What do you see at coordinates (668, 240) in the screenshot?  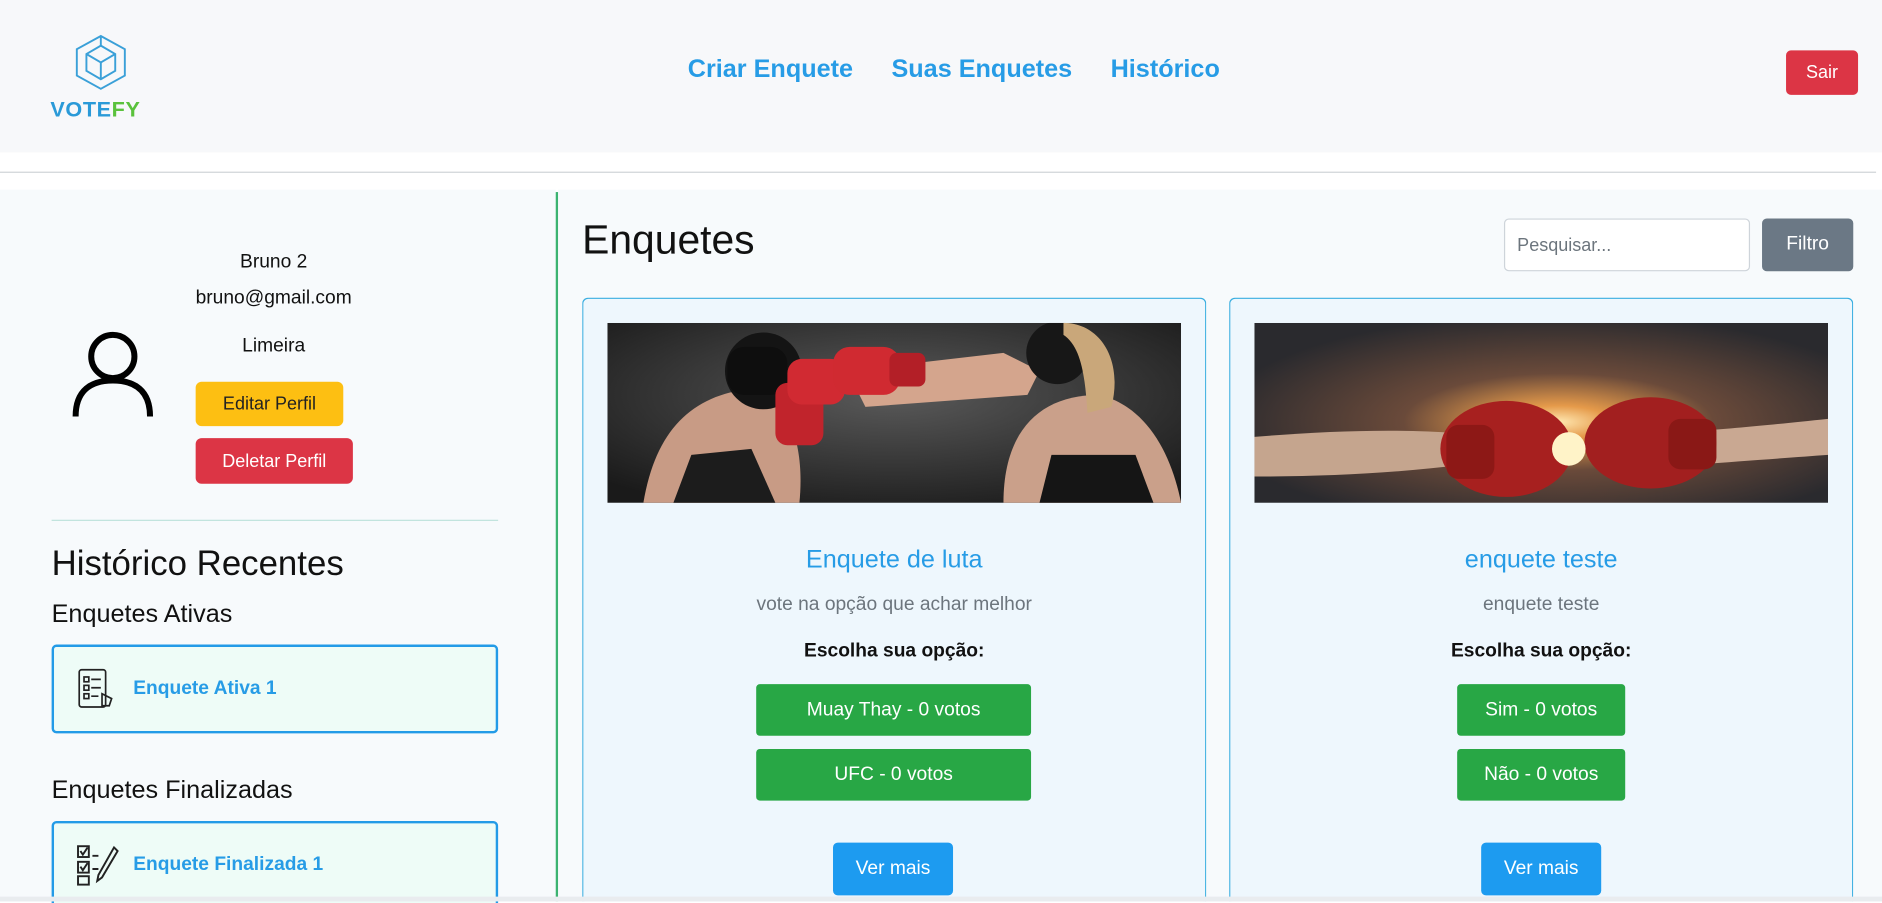 I see `page-title: Enquetes` at bounding box center [668, 240].